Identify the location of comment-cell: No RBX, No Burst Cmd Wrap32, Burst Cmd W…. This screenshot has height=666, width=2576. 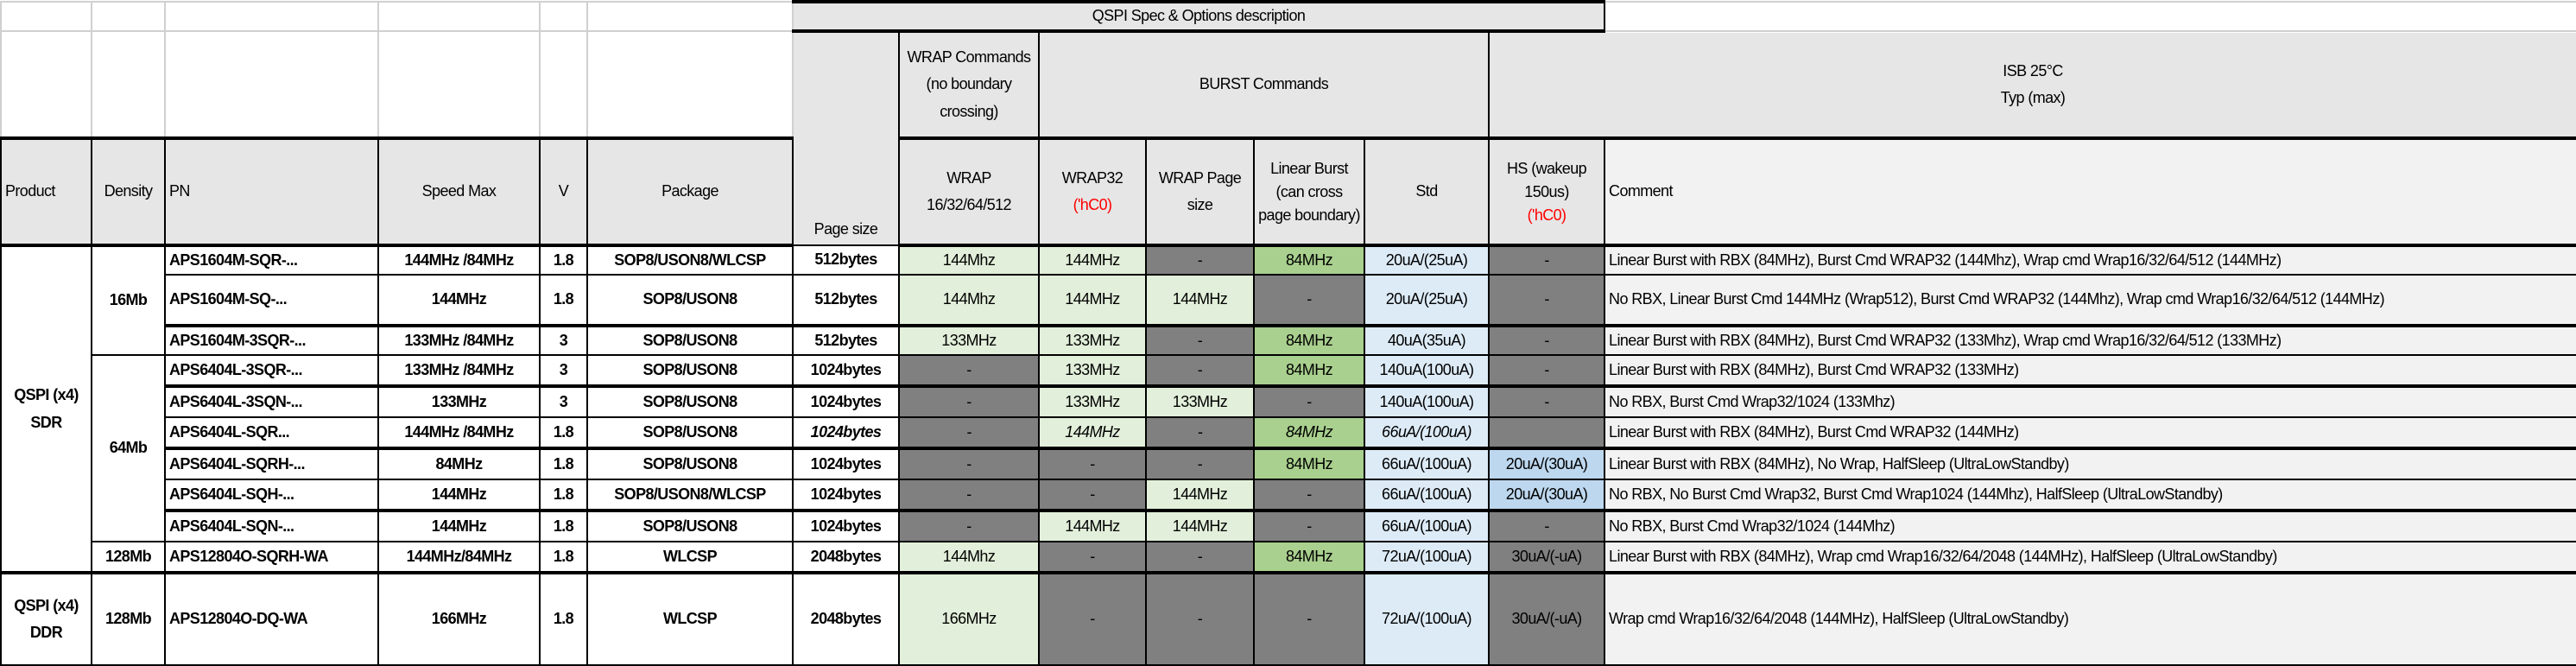
(2090, 495).